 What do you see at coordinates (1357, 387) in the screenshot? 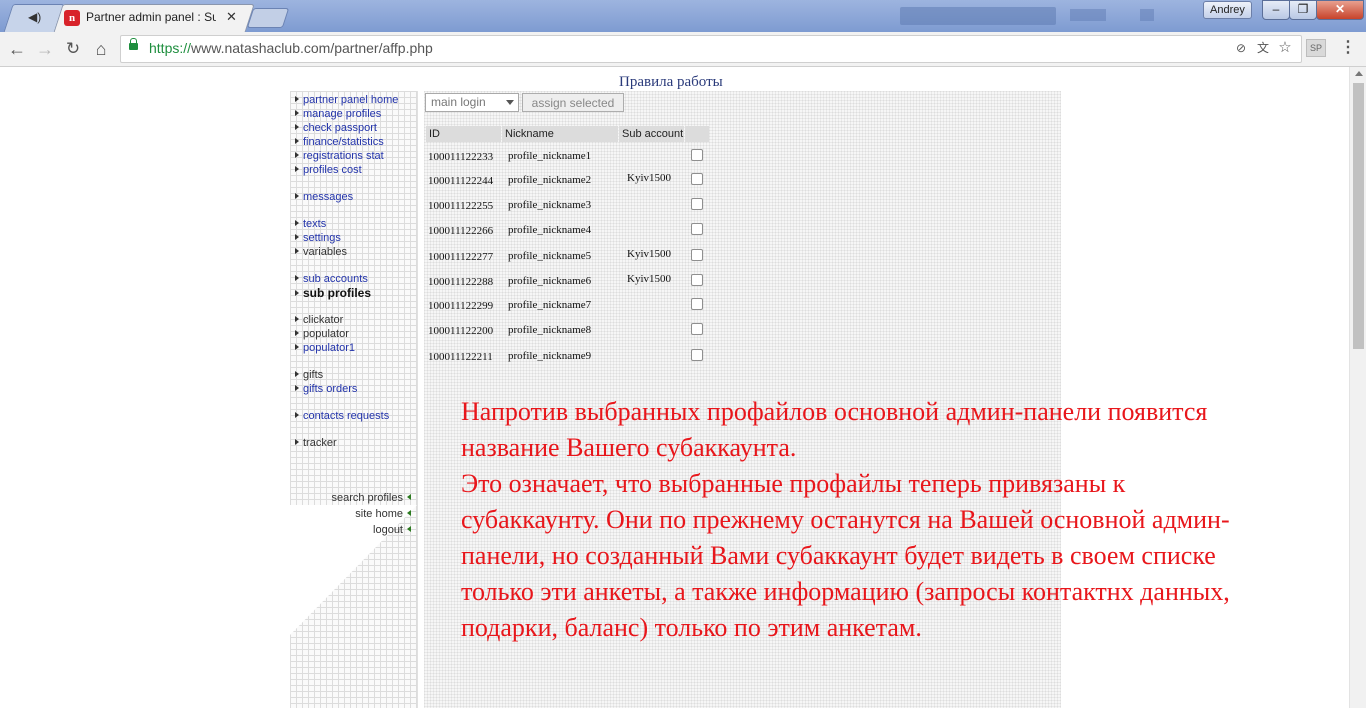
I see `vertical-scrollbar` at bounding box center [1357, 387].